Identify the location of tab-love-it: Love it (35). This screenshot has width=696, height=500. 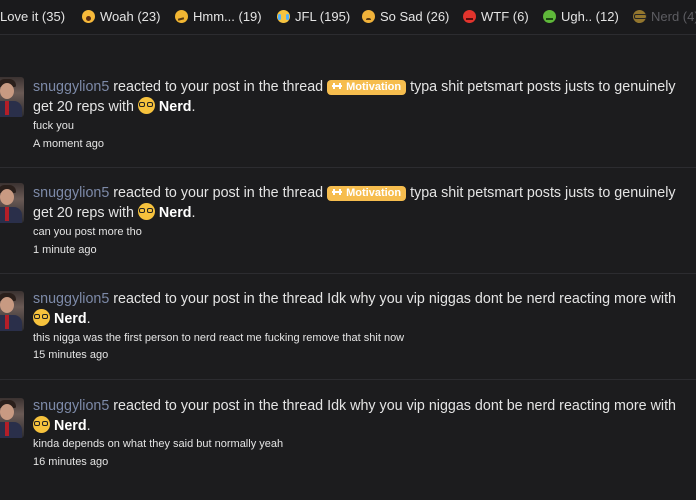
(32, 17).